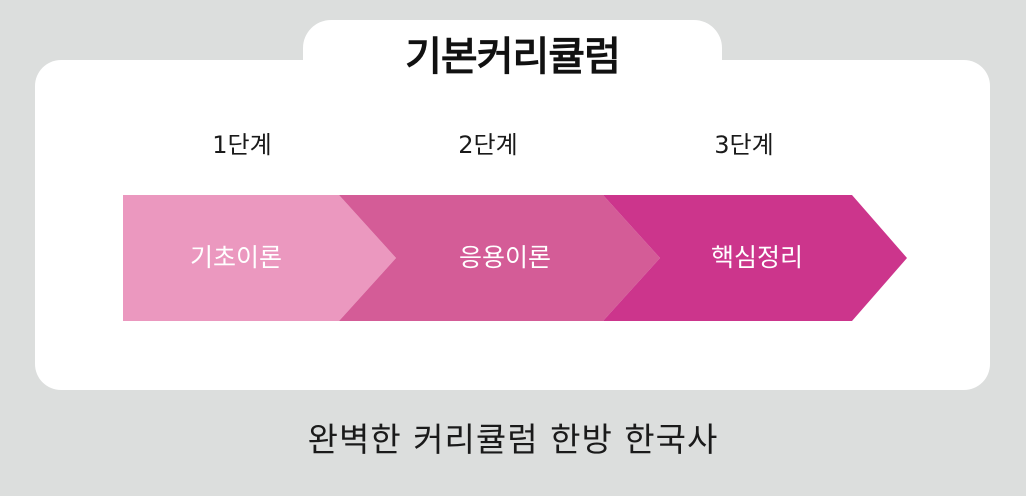 This screenshot has width=1026, height=496. Describe the element at coordinates (235, 257) in the screenshot. I see `stage-1-text: 기초이론` at that location.